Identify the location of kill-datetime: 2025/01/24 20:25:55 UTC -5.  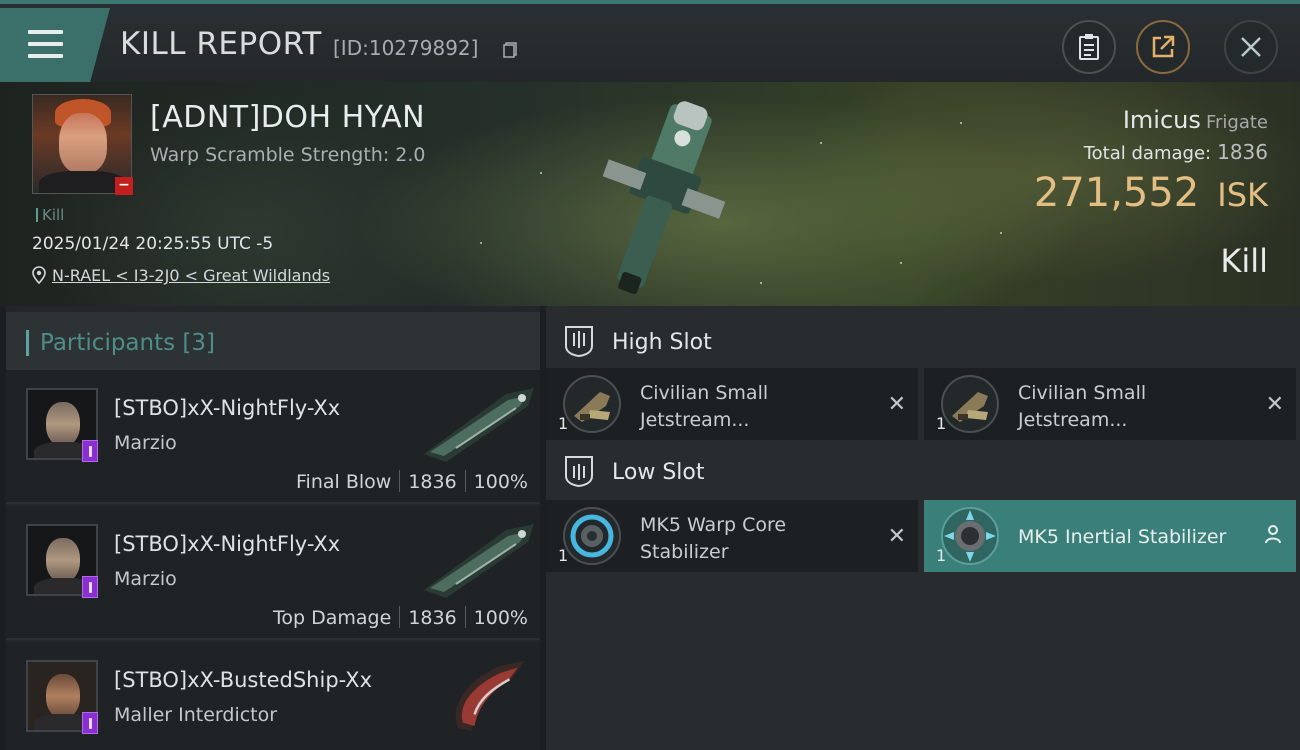
(153, 244).